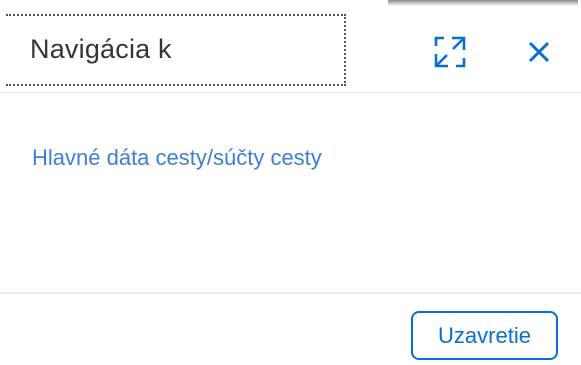  What do you see at coordinates (101, 49) in the screenshot?
I see `dialog-title: Navigácia k` at bounding box center [101, 49].